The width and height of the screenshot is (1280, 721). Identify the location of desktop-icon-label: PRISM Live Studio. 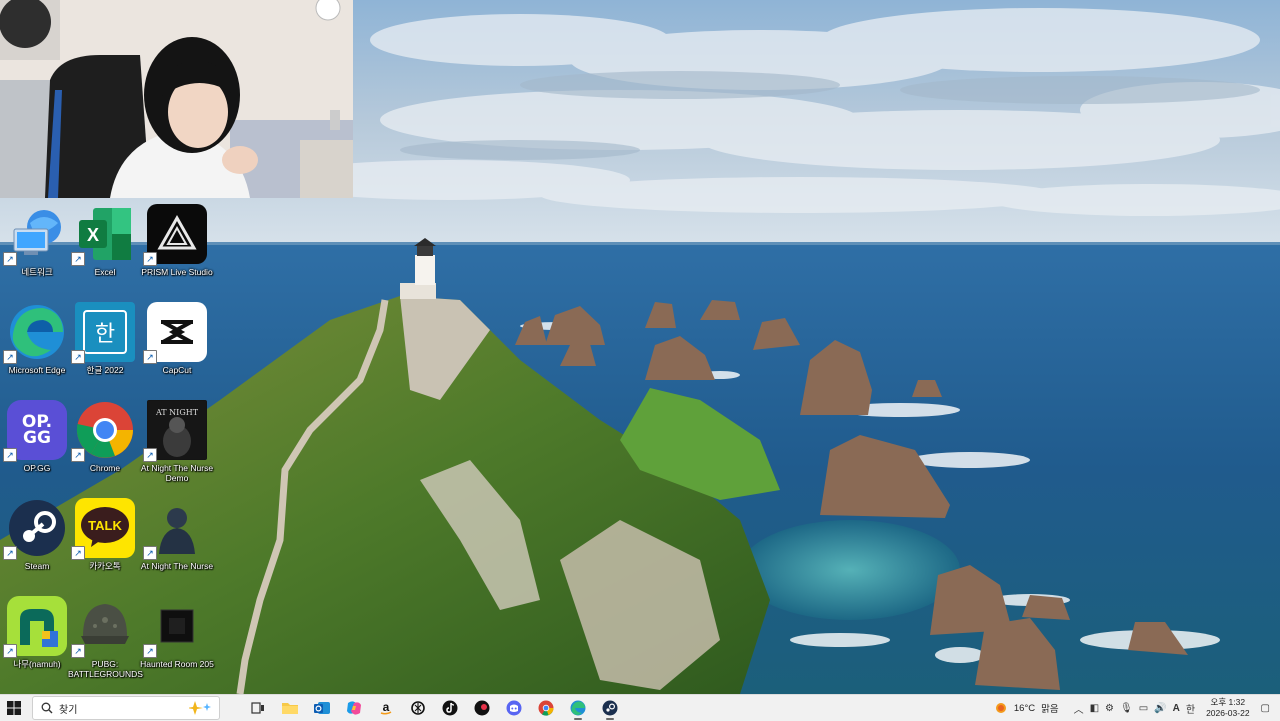
(177, 272).